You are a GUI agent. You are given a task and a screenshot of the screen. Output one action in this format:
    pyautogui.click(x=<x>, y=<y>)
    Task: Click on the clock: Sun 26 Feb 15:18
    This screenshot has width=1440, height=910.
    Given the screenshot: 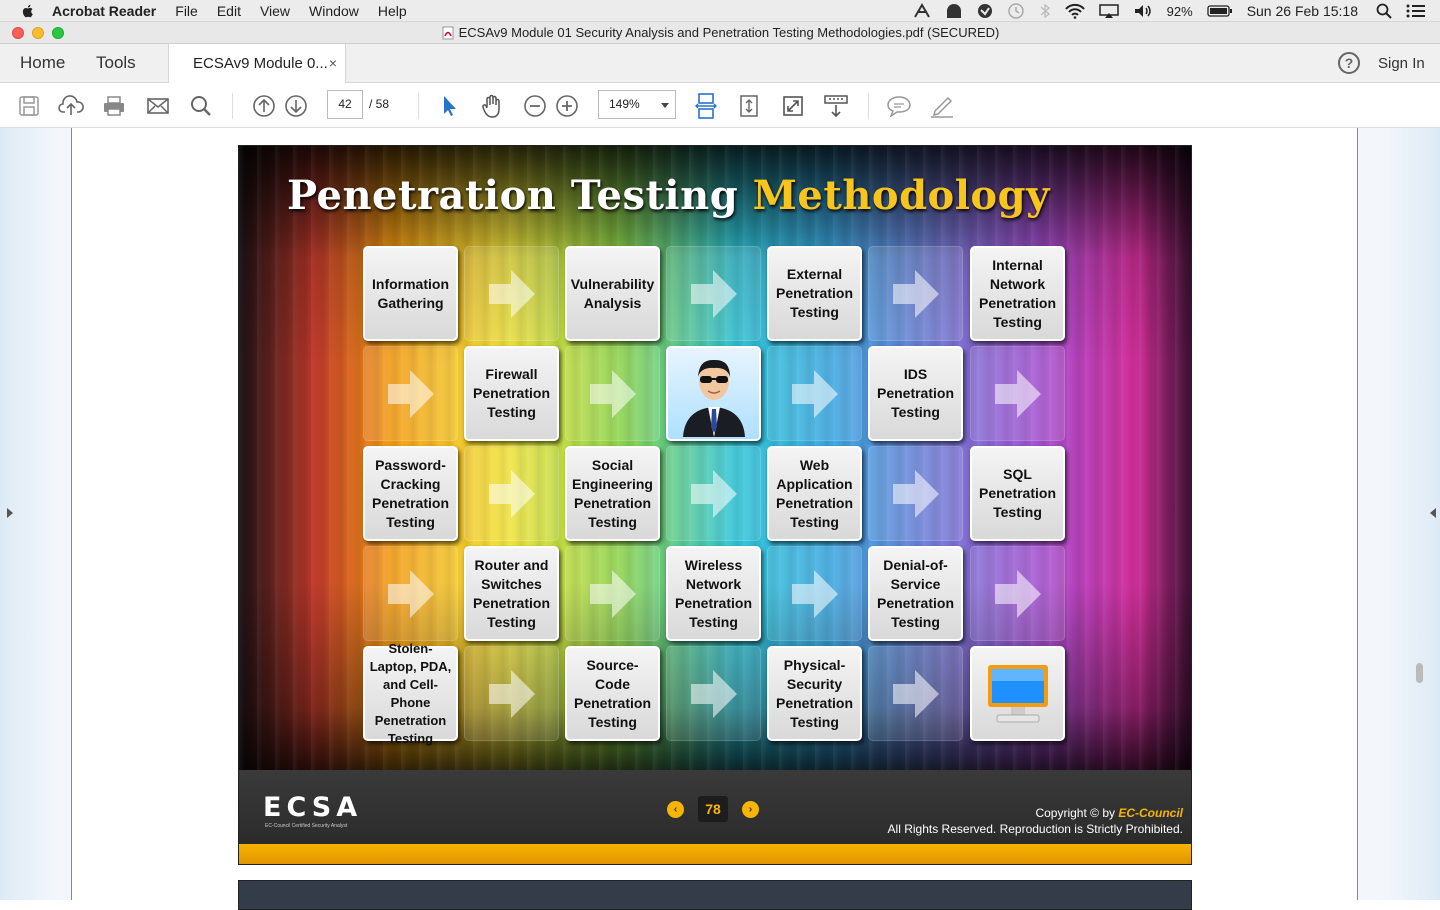 What is the action you would take?
    pyautogui.click(x=1302, y=11)
    